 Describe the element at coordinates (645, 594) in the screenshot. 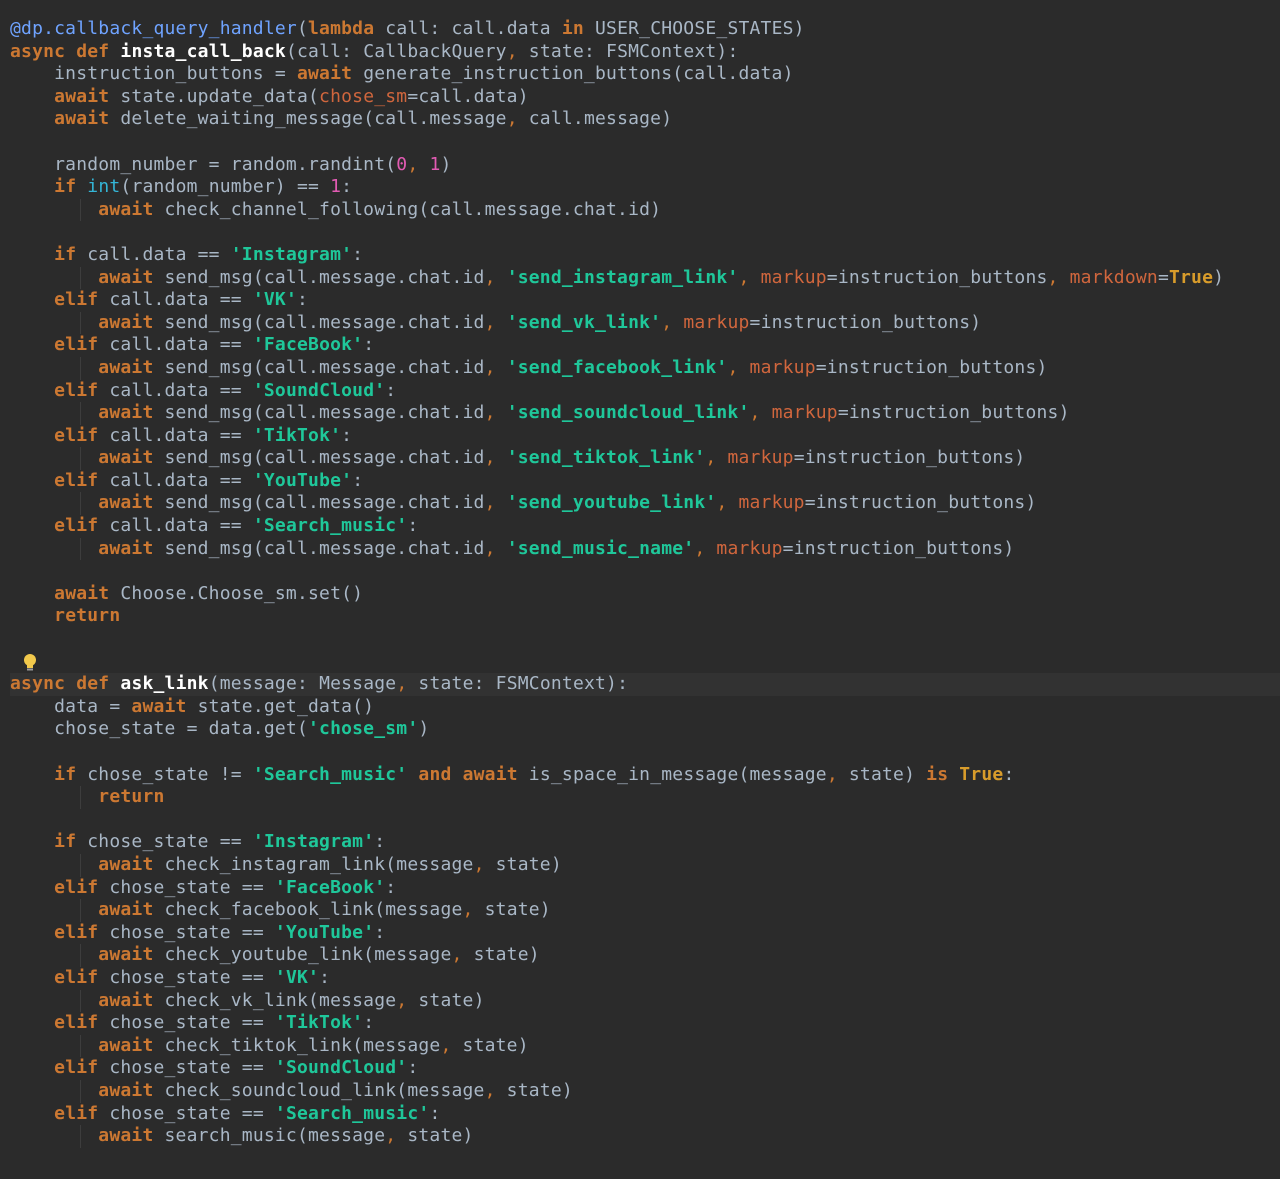

I see `code-line: await Choose.Choose_sm.set()` at that location.